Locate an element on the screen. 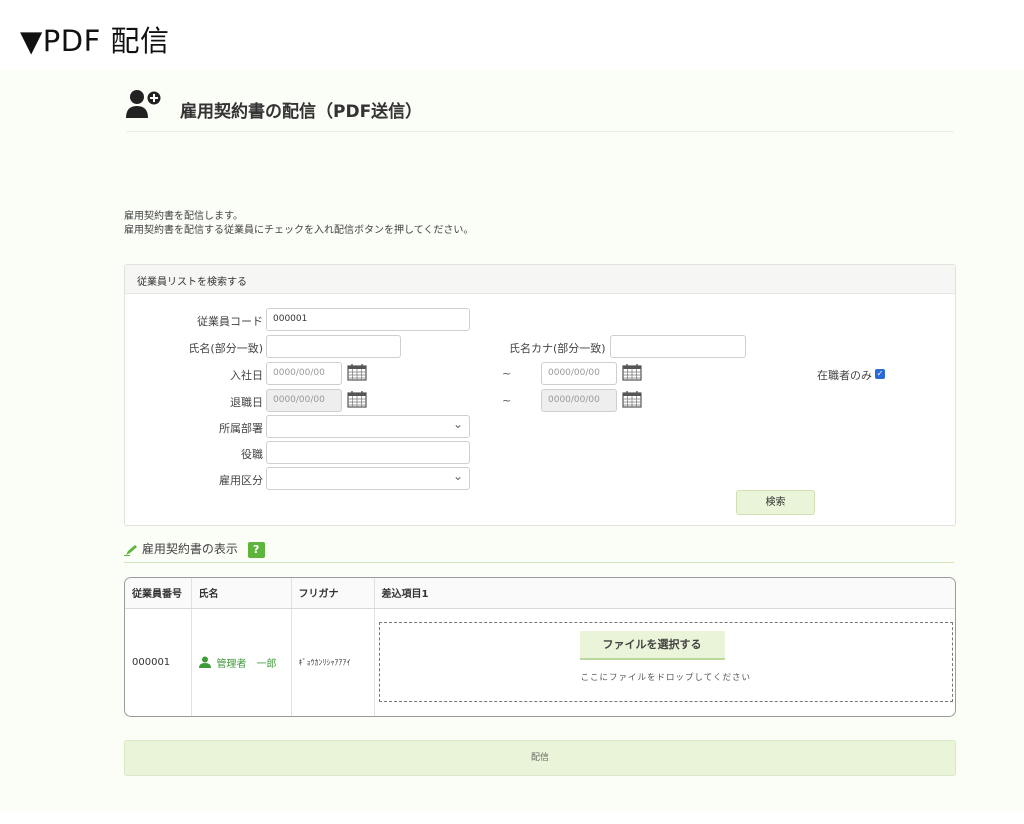  leave-date-tilde: ~ is located at coordinates (507, 400).